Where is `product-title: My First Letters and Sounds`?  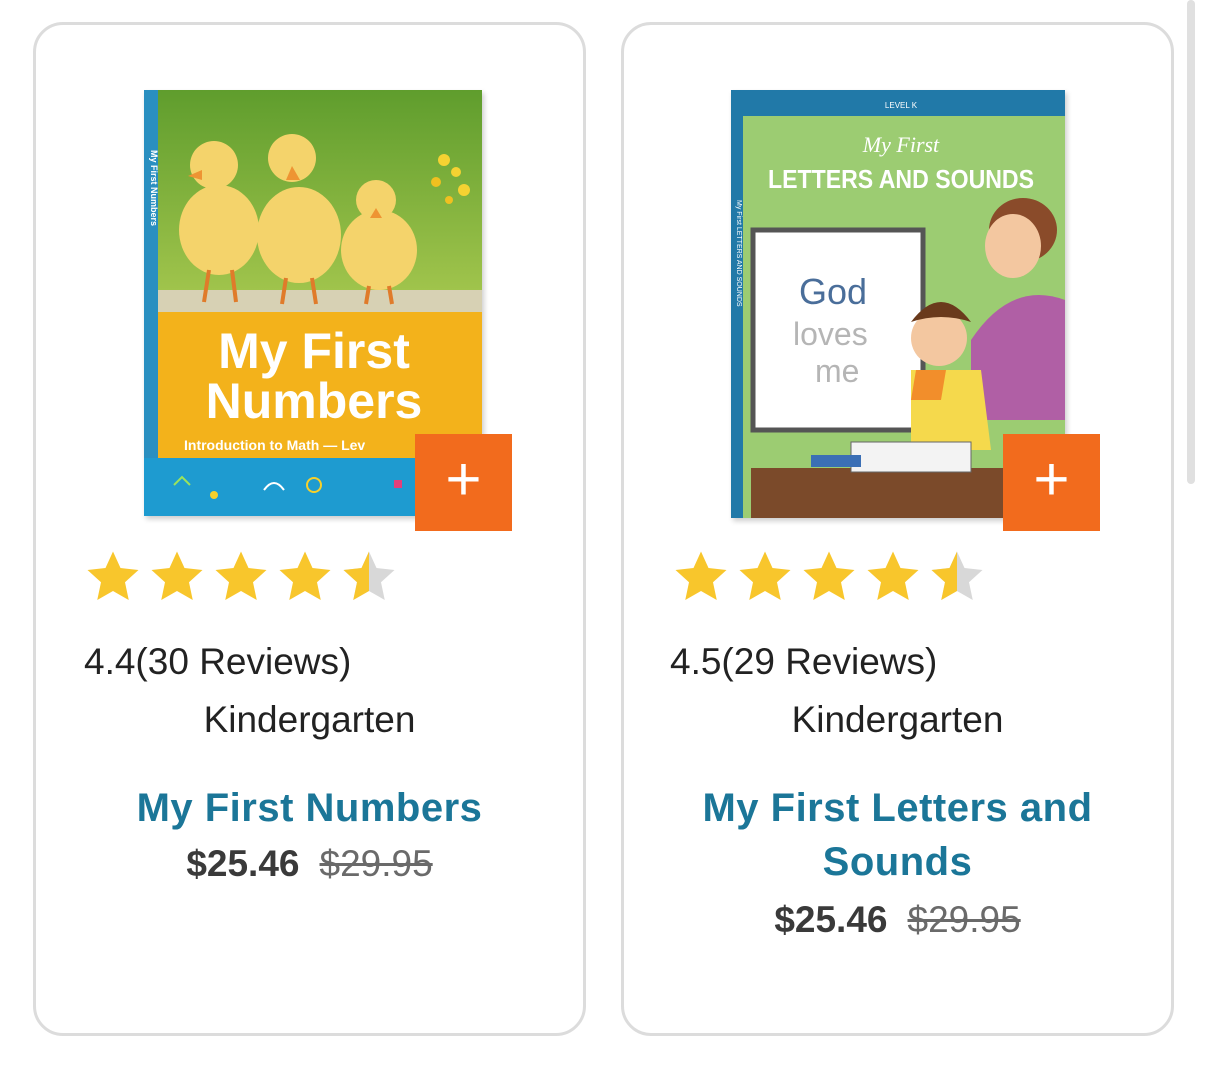
product-title: My First Letters and Sounds is located at coordinates (897, 835).